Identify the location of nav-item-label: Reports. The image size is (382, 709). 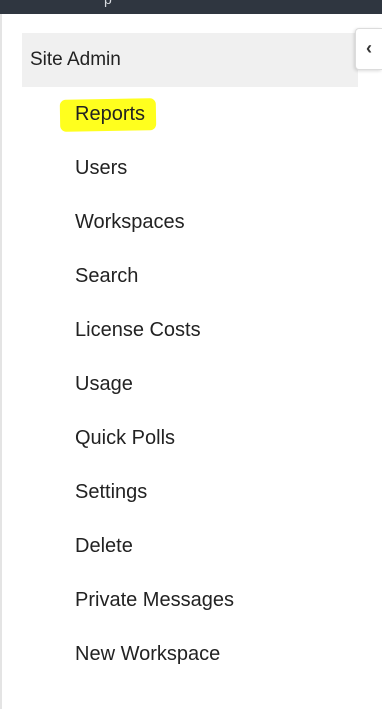
(110, 113).